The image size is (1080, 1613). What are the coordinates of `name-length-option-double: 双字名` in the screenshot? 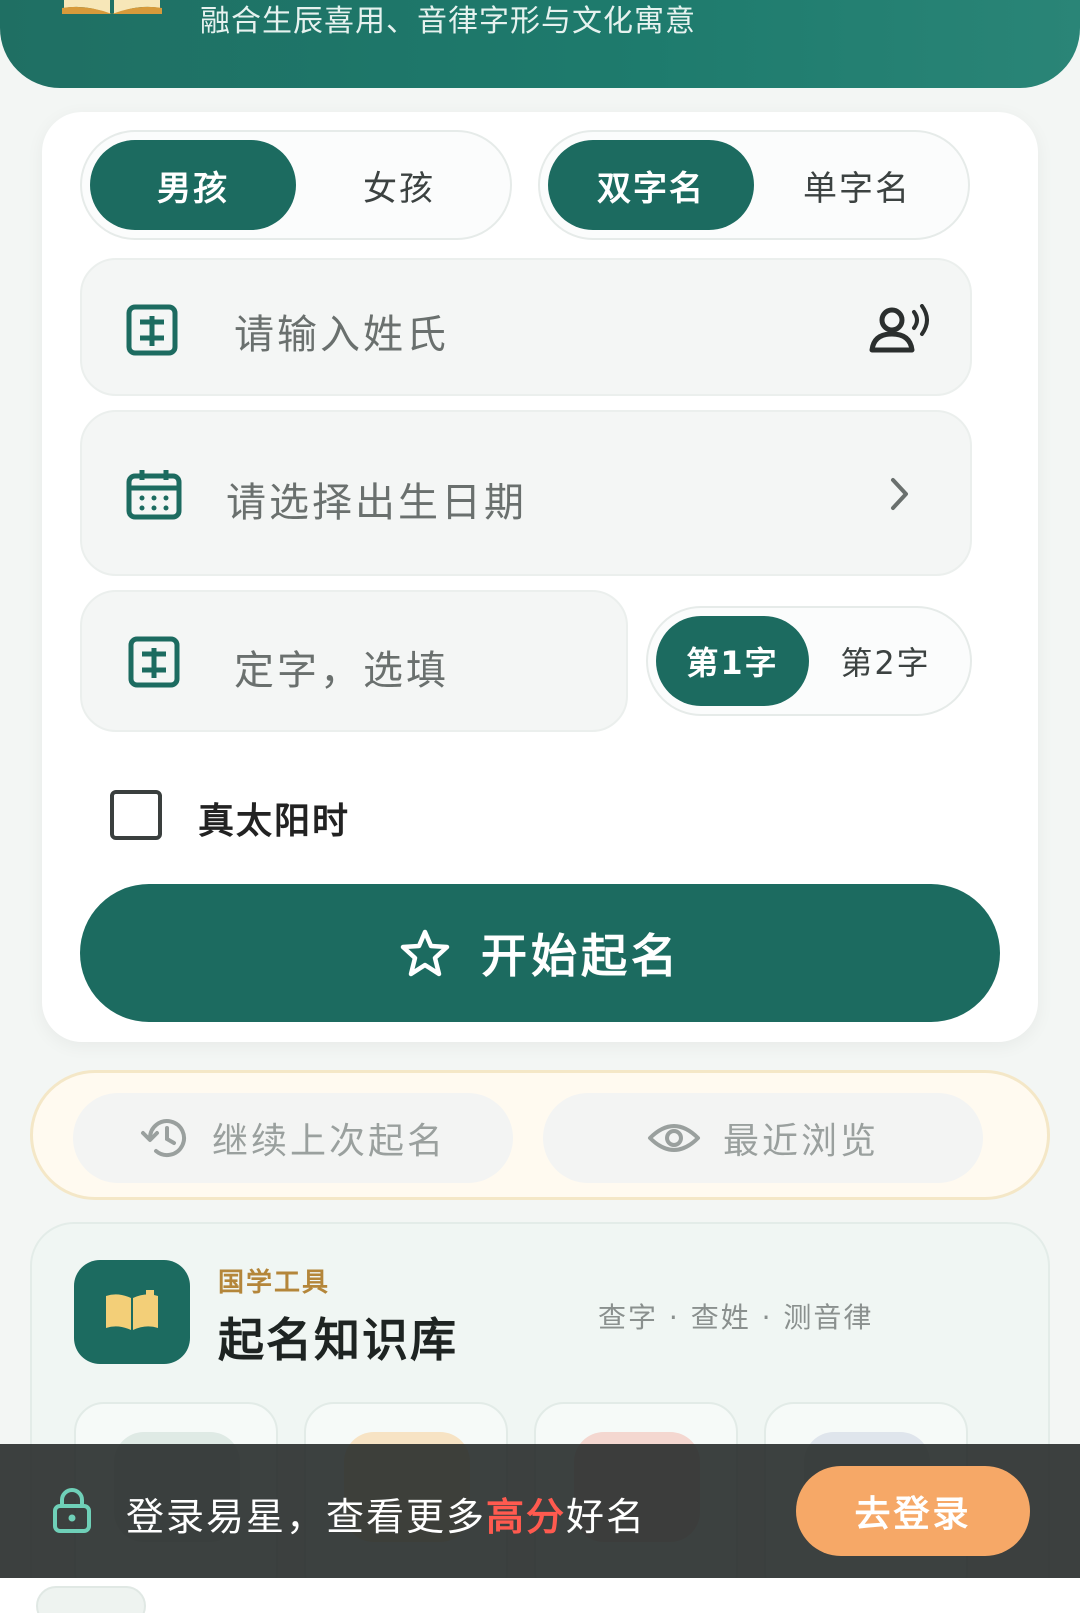 It's located at (651, 185).